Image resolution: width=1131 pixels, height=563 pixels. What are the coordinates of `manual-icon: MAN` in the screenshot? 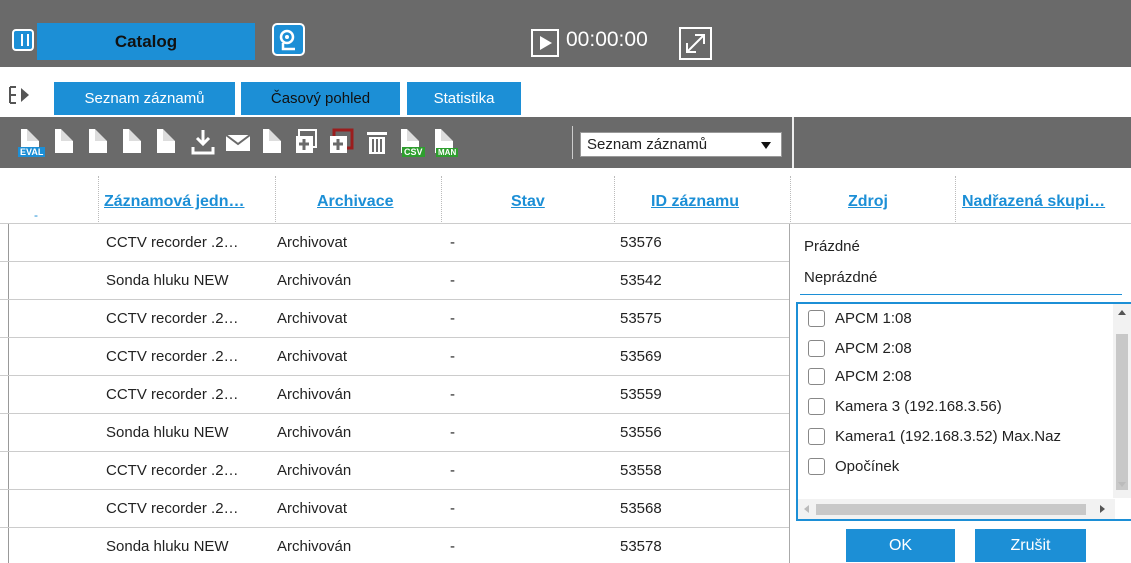 It's located at (445, 142).